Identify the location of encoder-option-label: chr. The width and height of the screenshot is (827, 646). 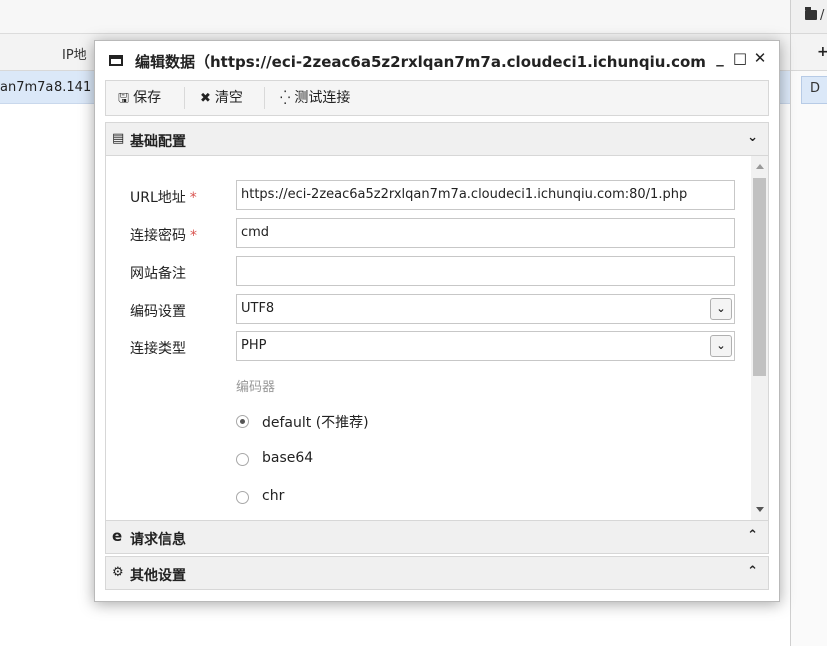
(273, 496).